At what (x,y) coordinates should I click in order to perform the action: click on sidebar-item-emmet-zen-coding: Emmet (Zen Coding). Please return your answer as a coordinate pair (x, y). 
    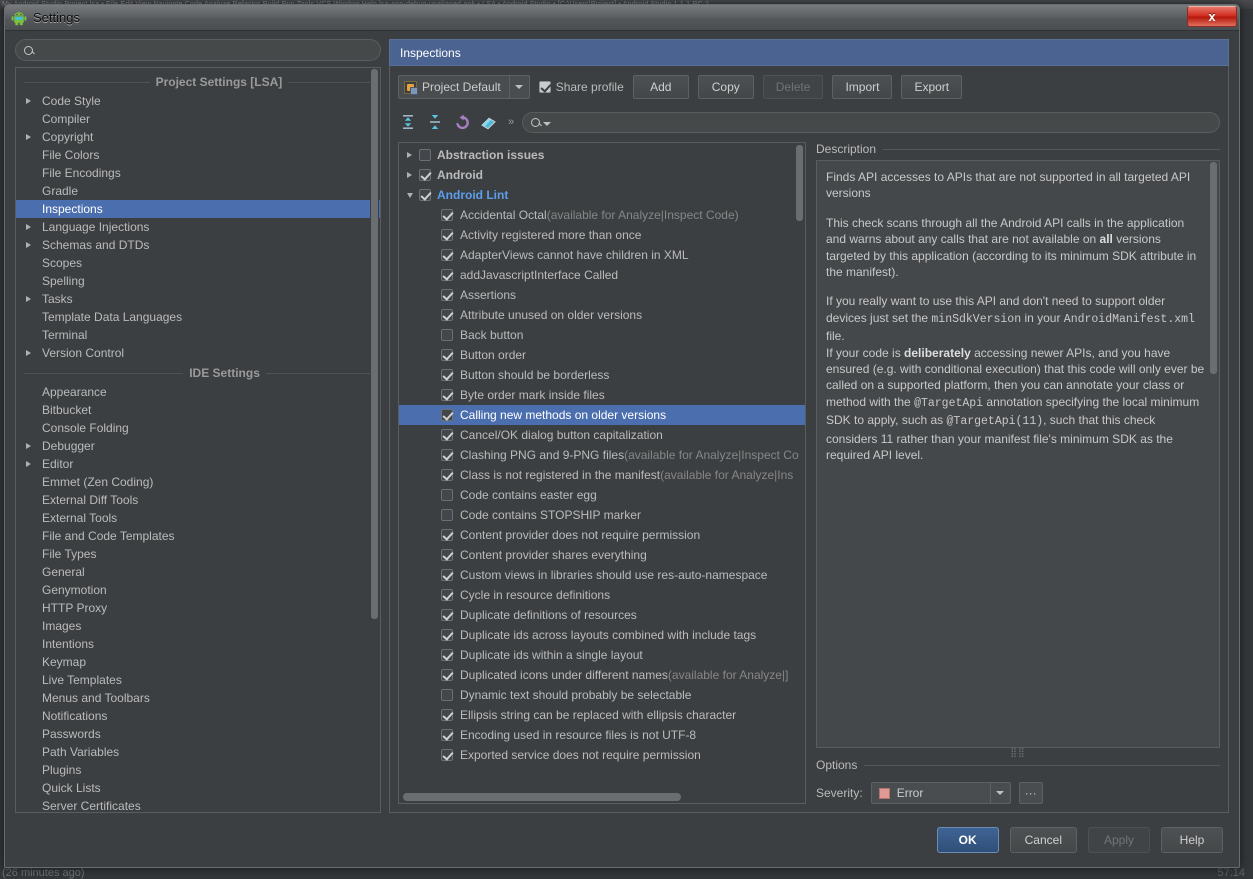
    Looking at the image, I should click on (198, 482).